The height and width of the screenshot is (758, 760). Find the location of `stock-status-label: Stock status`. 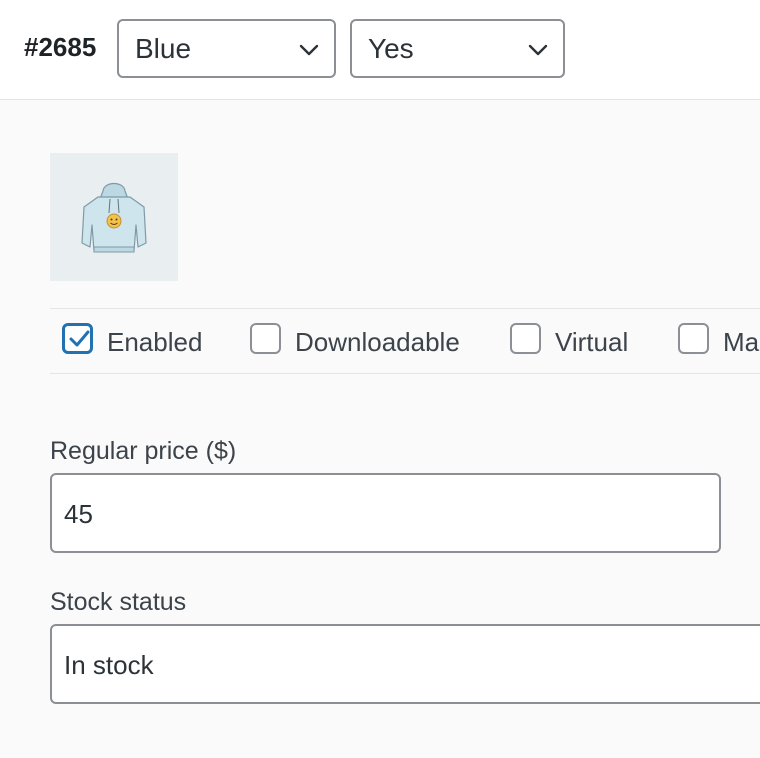

stock-status-label: Stock status is located at coordinates (118, 602).